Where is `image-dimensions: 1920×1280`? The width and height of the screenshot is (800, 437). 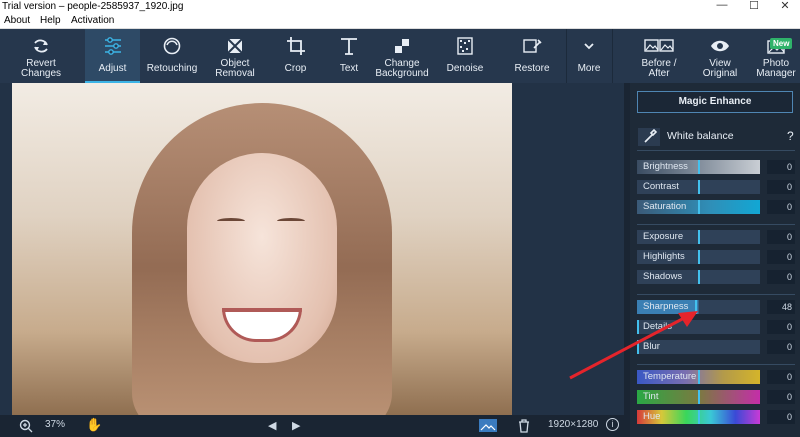 image-dimensions: 1920×1280 is located at coordinates (573, 424).